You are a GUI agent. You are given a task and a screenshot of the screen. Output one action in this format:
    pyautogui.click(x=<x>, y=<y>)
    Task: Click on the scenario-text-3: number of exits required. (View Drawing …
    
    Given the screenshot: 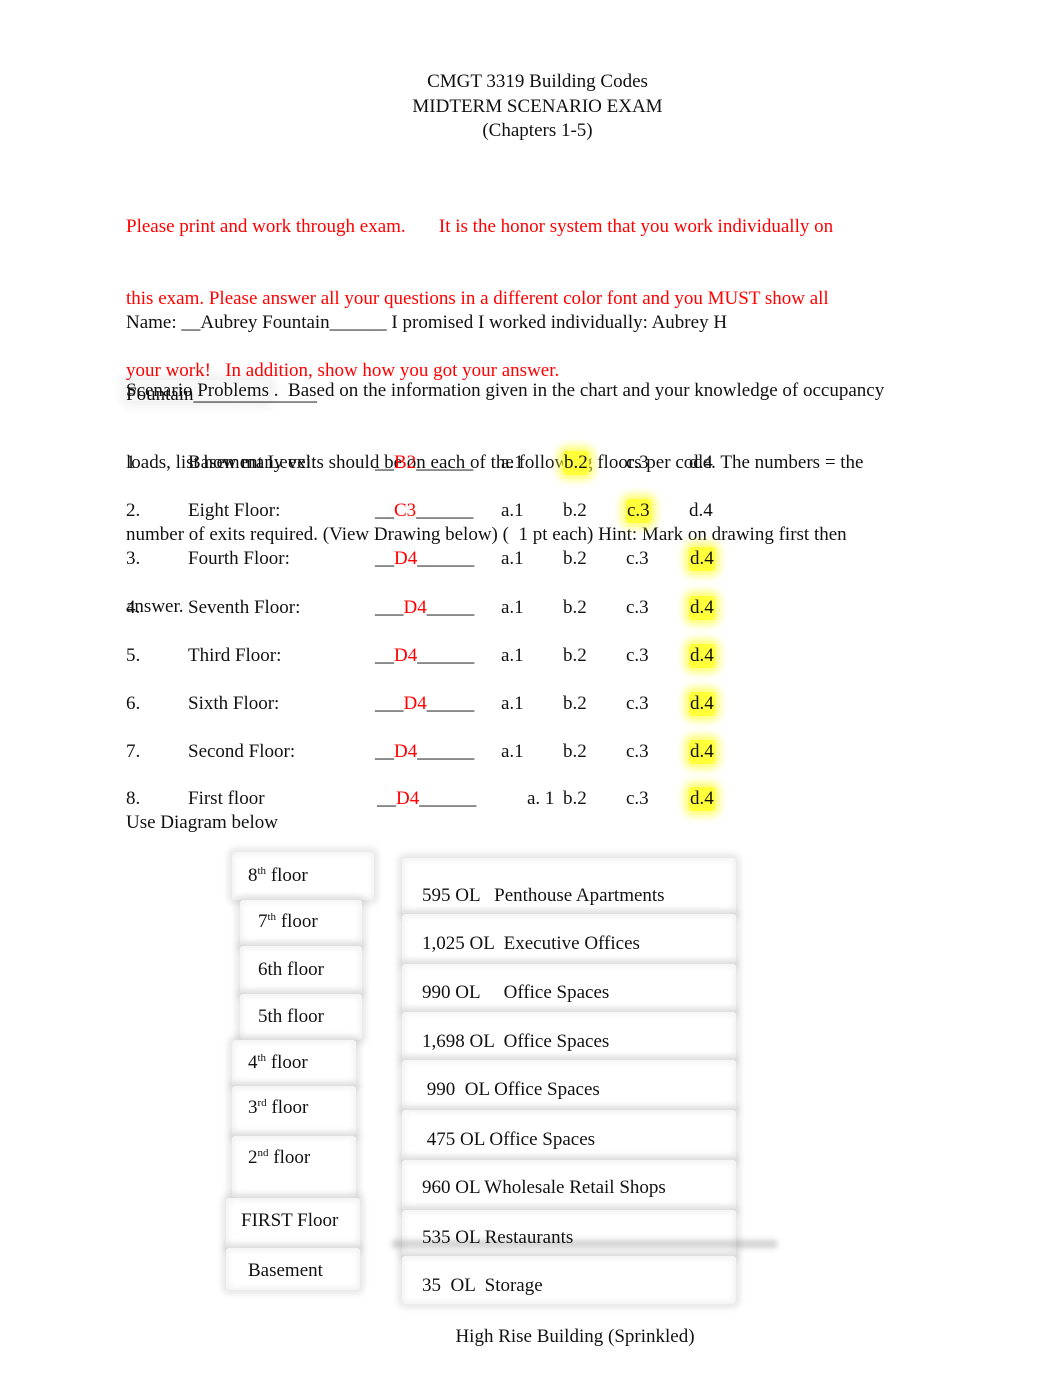 What is the action you would take?
    pyautogui.click(x=486, y=534)
    